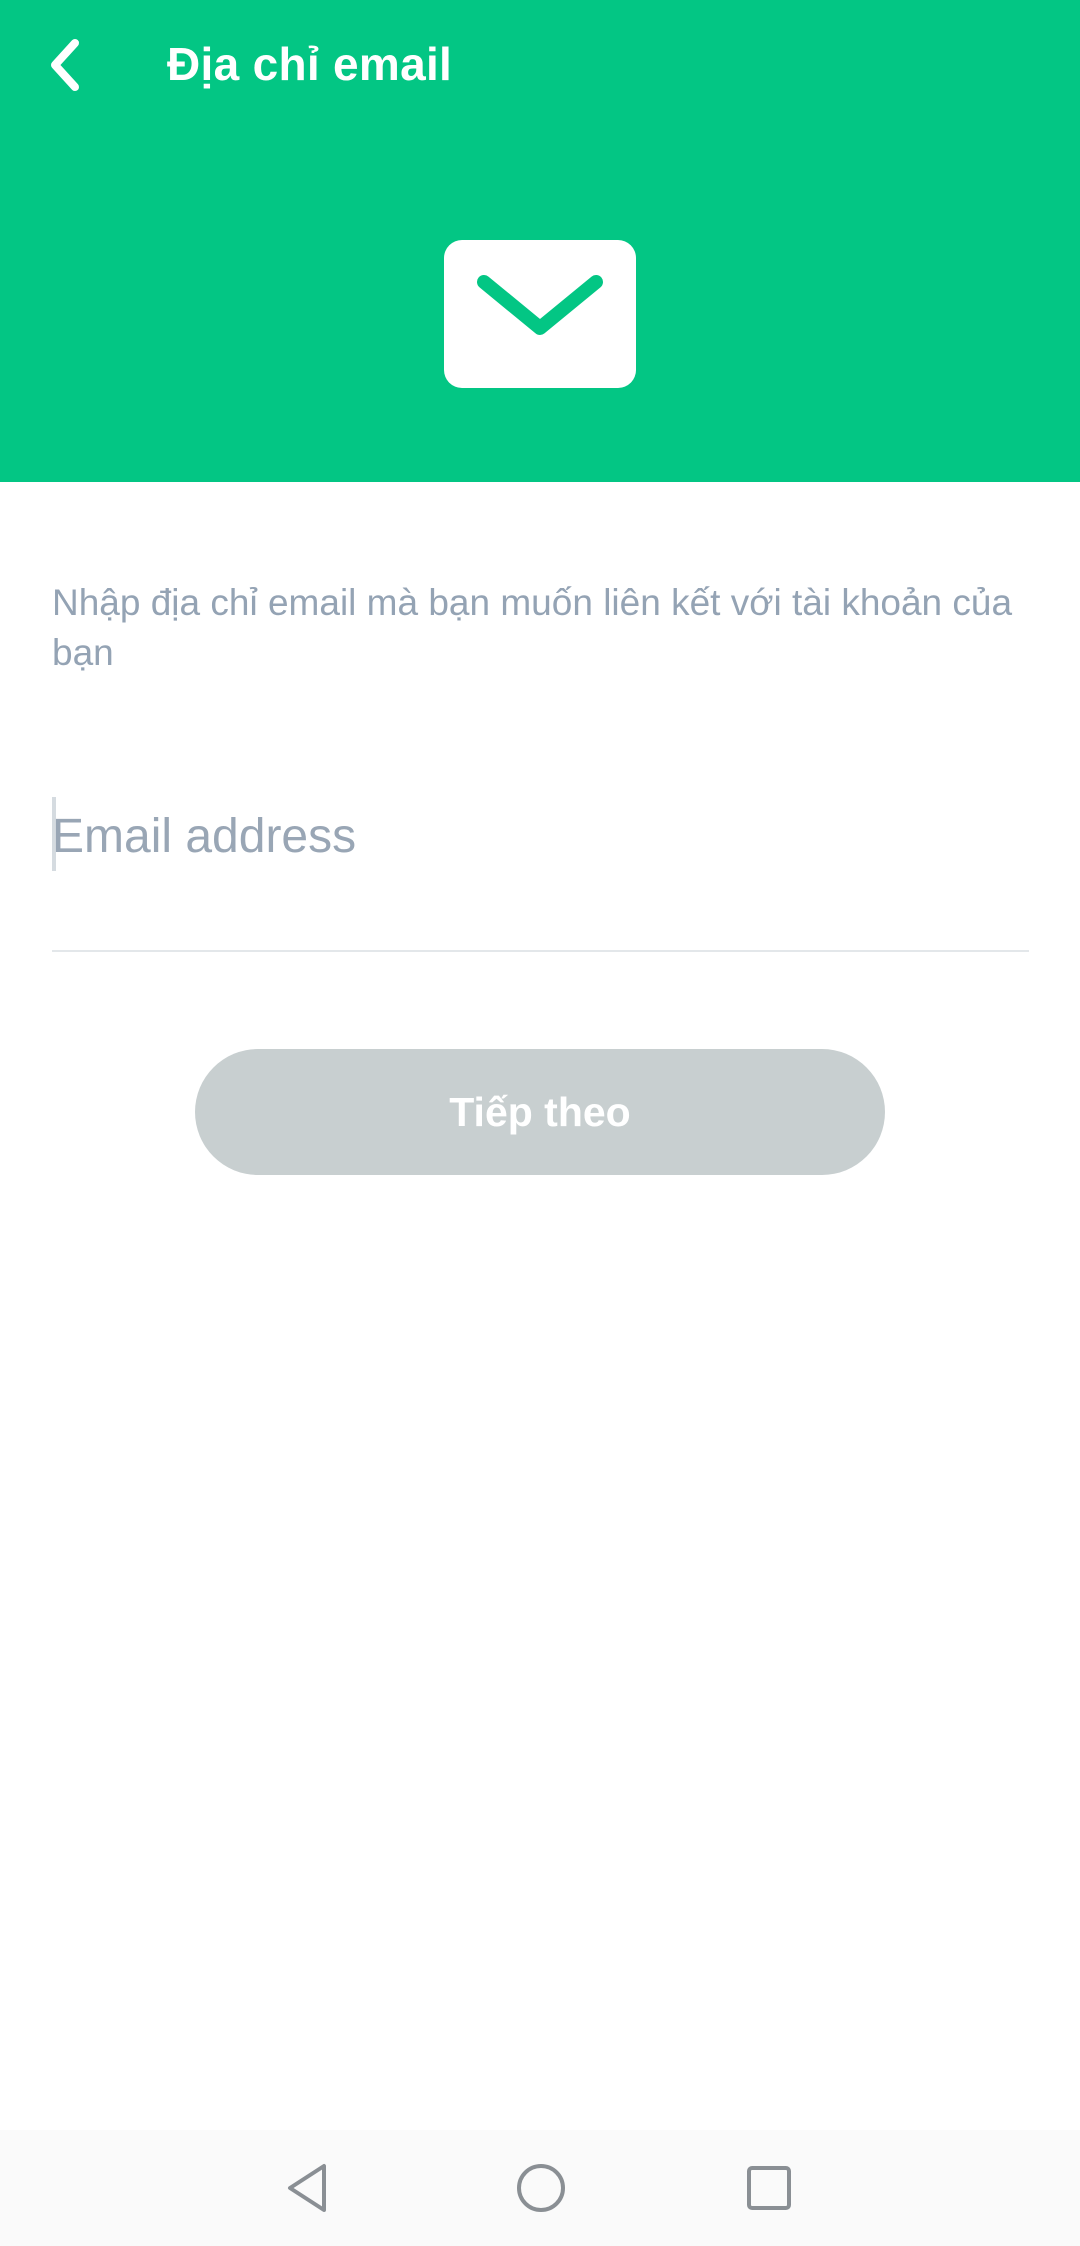 This screenshot has width=1080, height=2246. I want to click on nav-back-button, so click(308, 2188).